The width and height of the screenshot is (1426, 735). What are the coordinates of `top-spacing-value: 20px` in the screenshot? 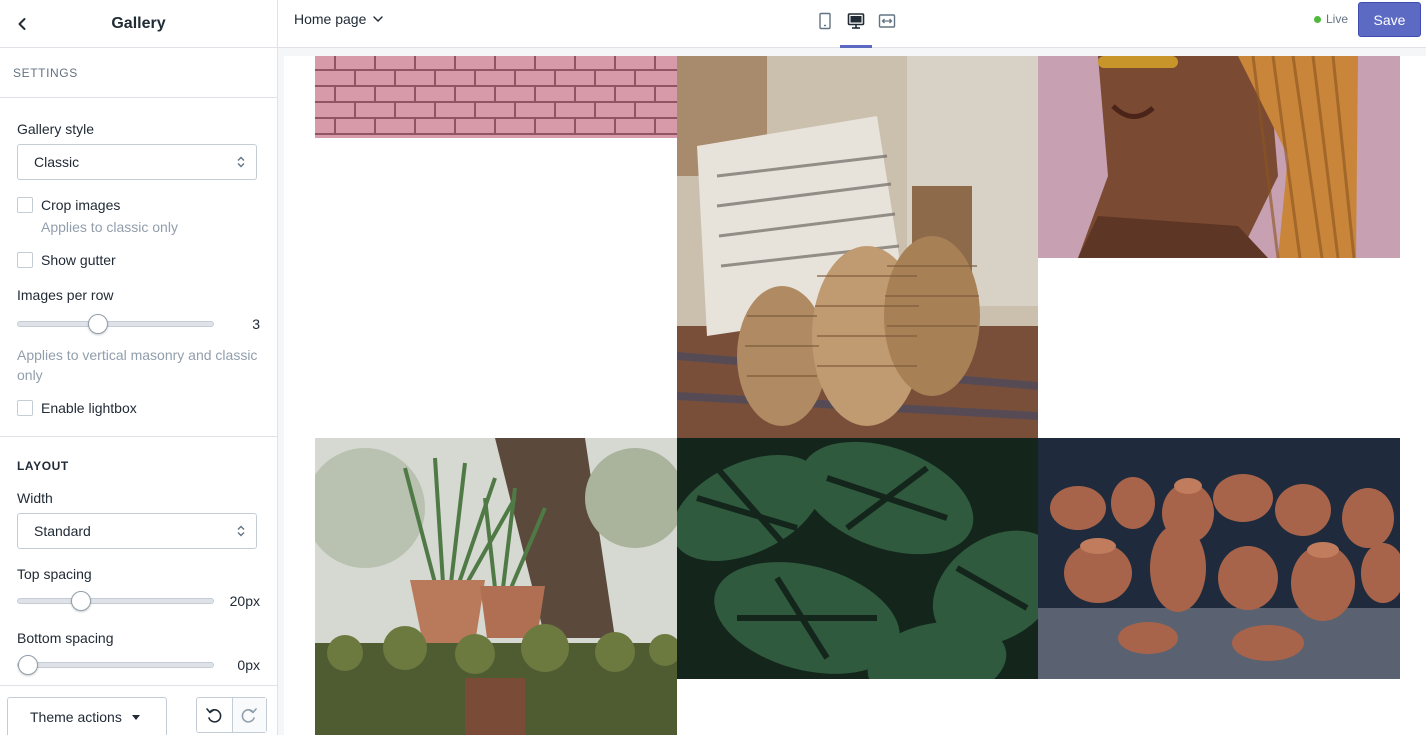 It's located at (244, 601).